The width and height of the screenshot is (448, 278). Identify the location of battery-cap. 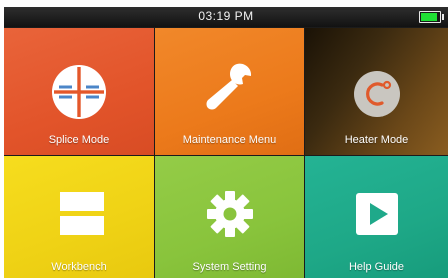
(443, 17).